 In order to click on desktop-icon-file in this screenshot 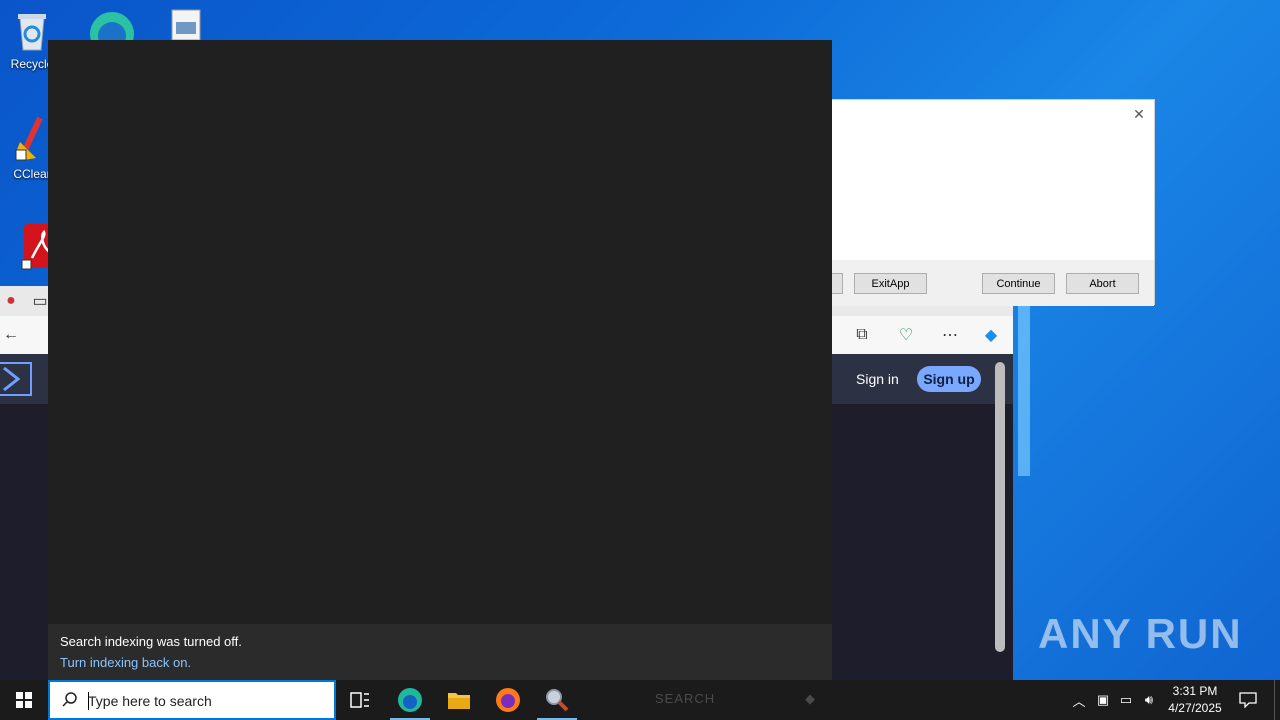, I will do `click(186, 25)`.